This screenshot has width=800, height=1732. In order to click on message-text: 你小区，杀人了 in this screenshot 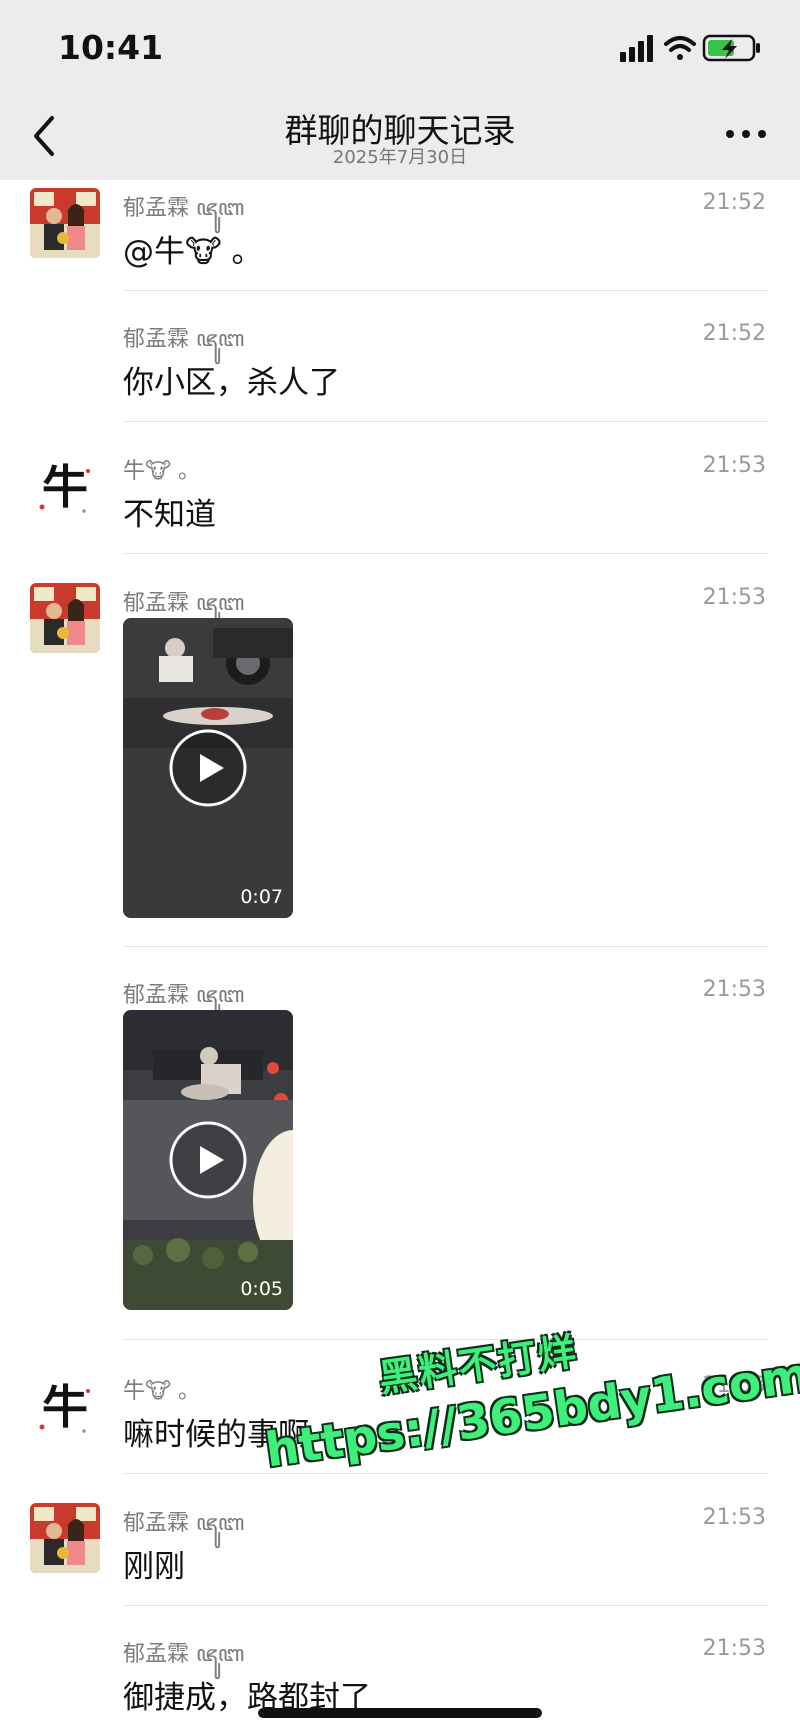, I will do `click(231, 383)`.